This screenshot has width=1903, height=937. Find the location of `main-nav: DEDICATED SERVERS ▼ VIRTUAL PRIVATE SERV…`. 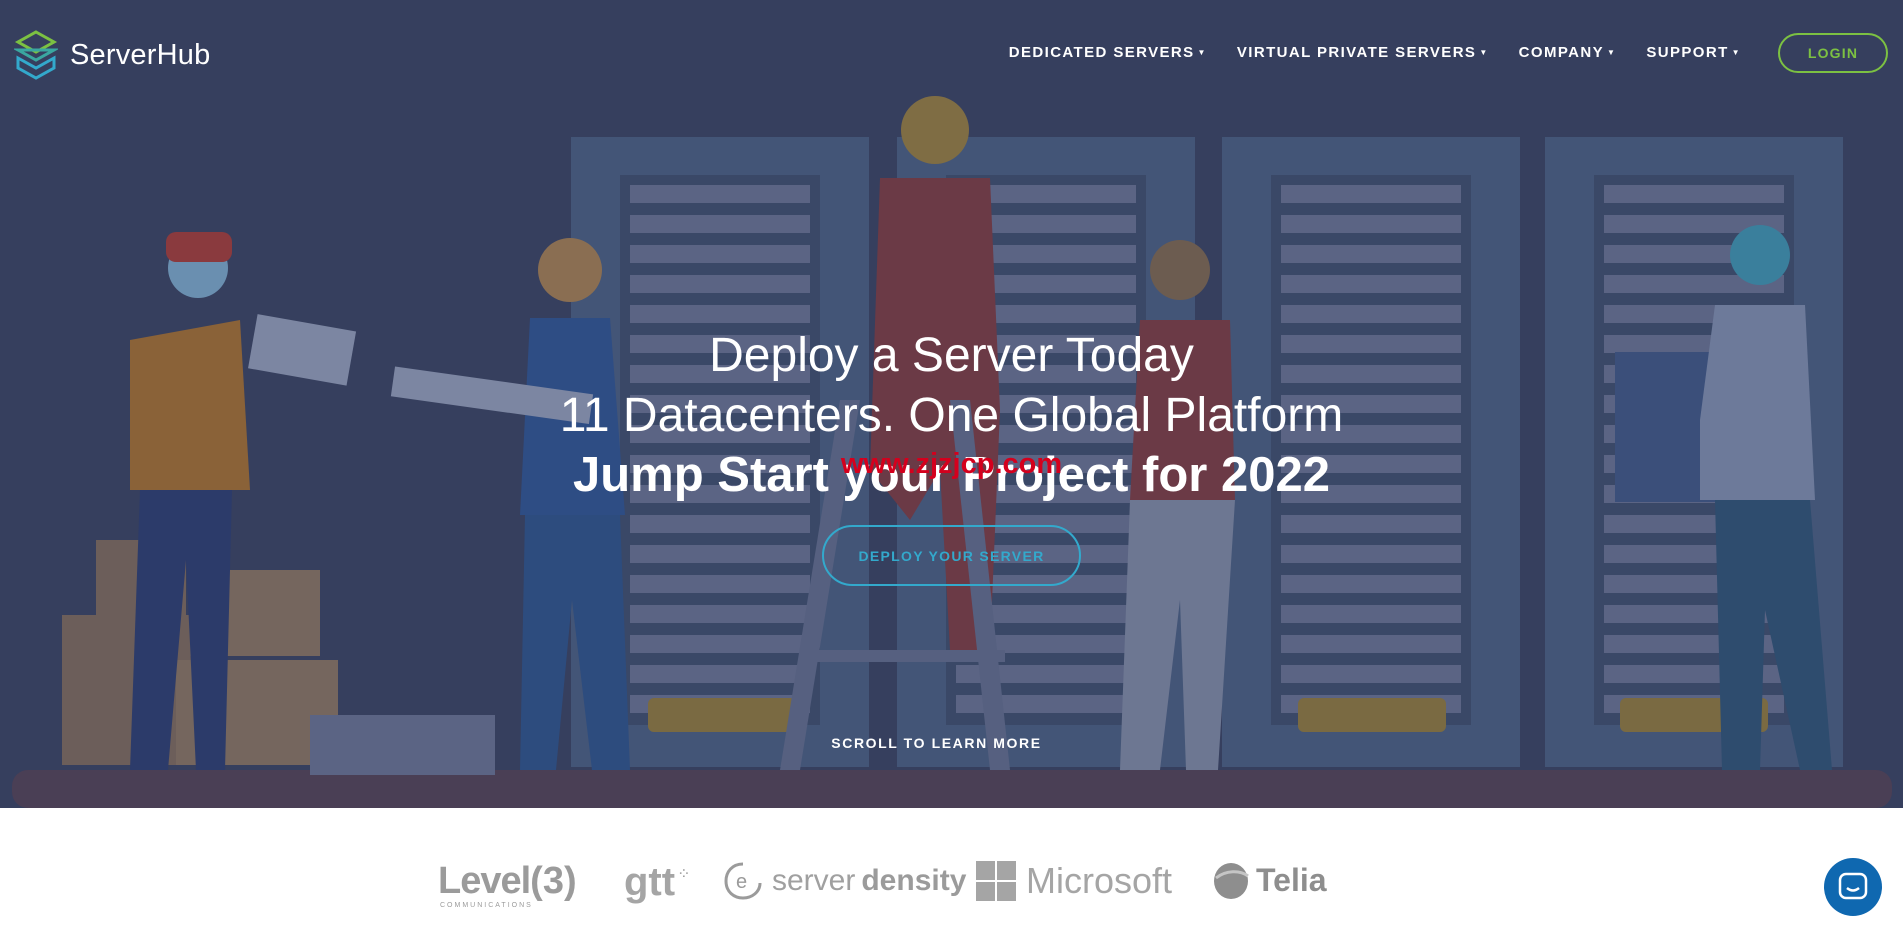

main-nav: DEDICATED SERVERS ▼ VIRTUAL PRIVATE SERV… is located at coordinates (1375, 52).